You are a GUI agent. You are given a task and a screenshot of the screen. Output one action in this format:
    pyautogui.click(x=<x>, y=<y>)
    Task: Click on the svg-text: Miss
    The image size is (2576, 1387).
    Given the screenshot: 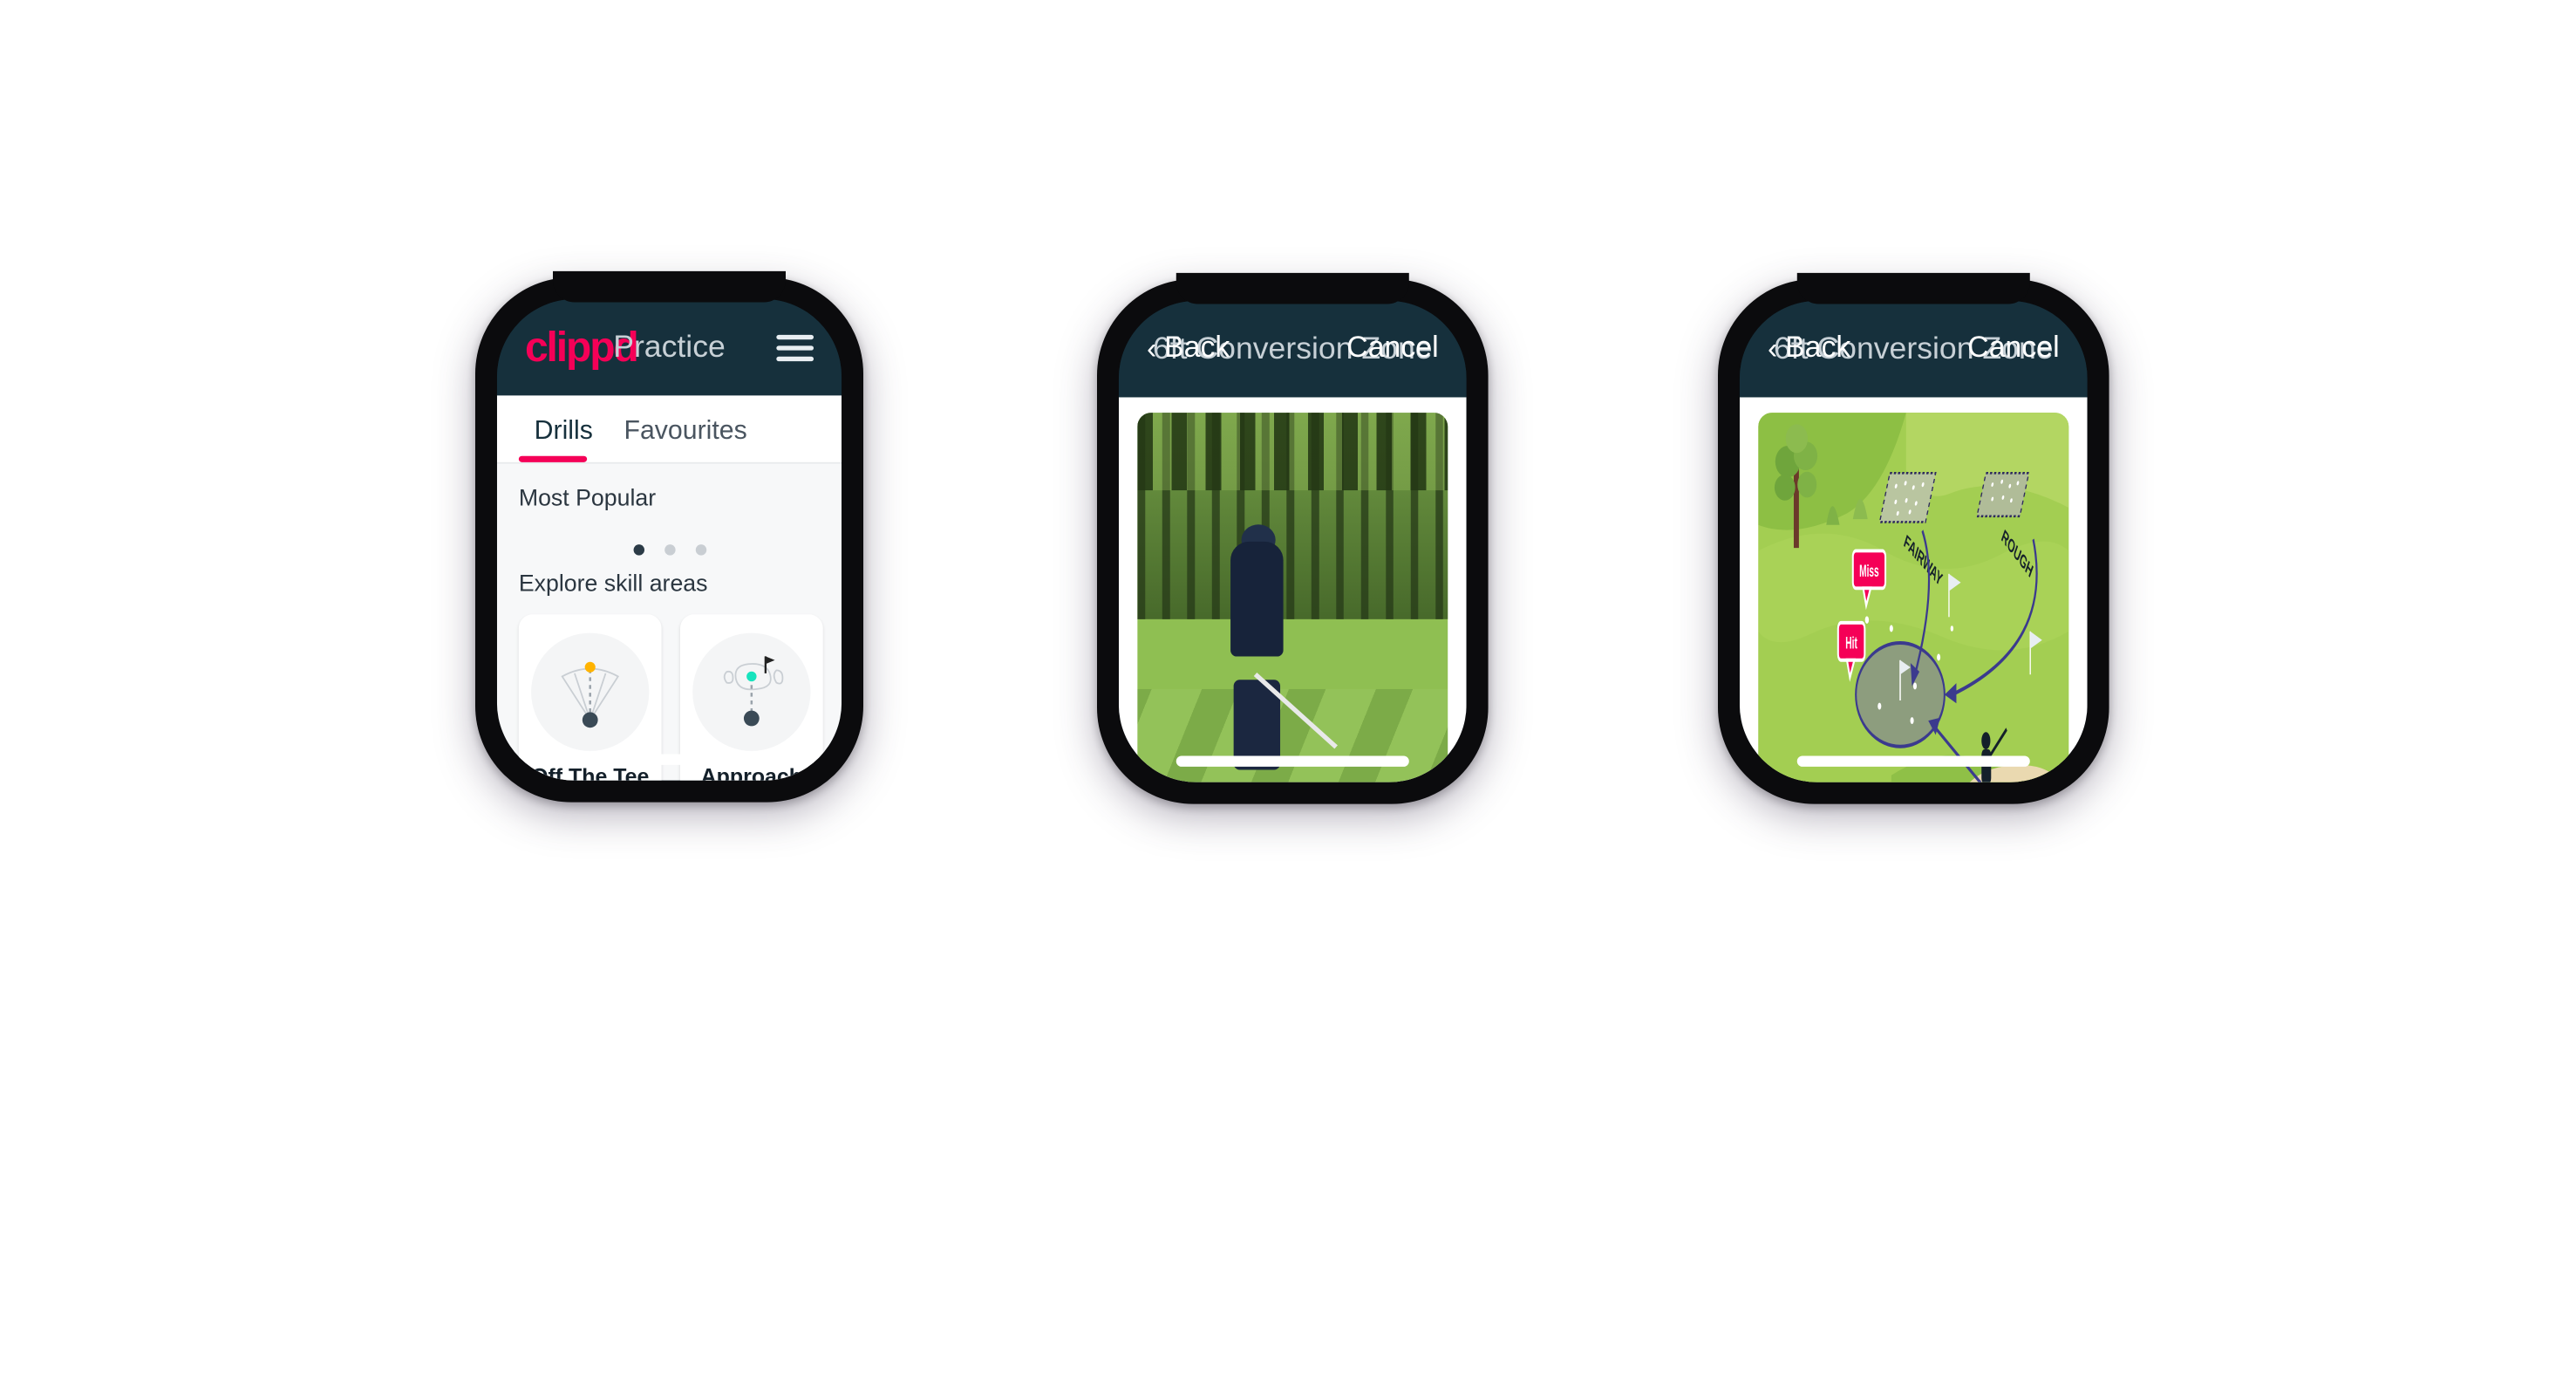 What is the action you would take?
    pyautogui.click(x=1869, y=572)
    